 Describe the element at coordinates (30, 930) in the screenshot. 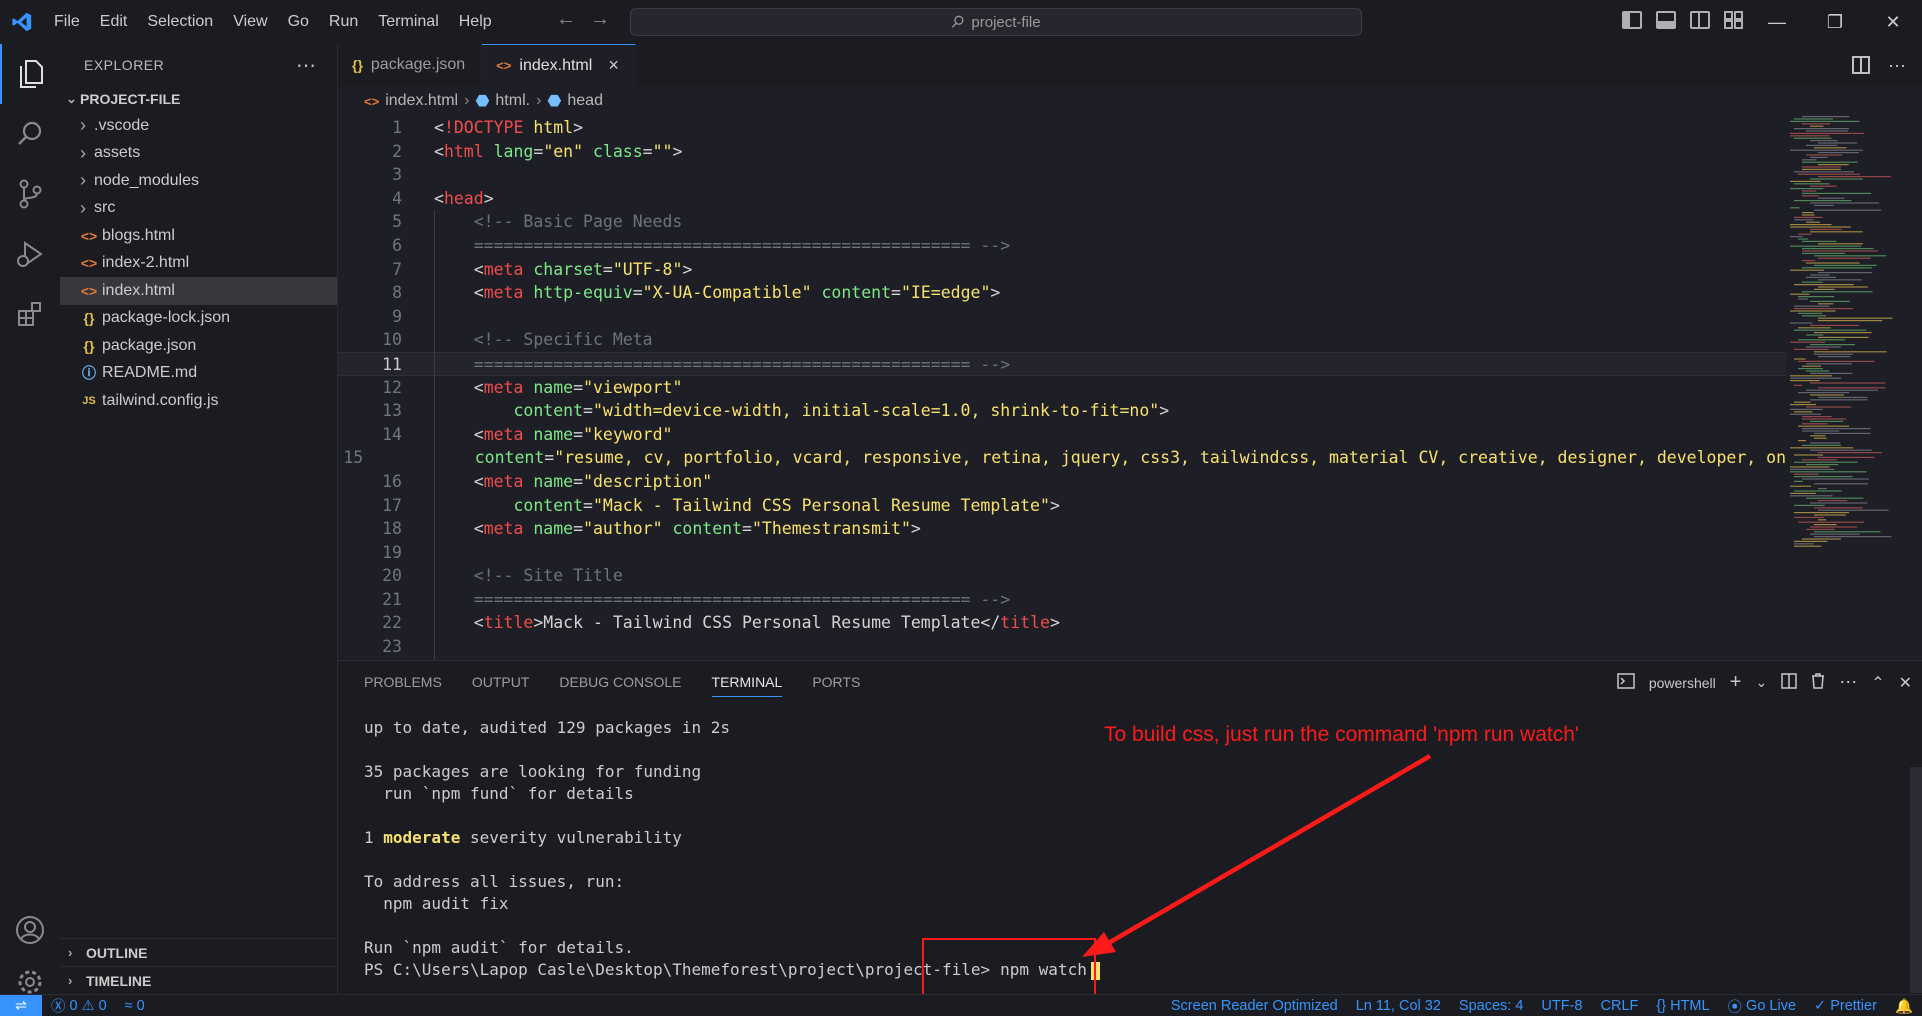

I see `accounts-icon` at that location.